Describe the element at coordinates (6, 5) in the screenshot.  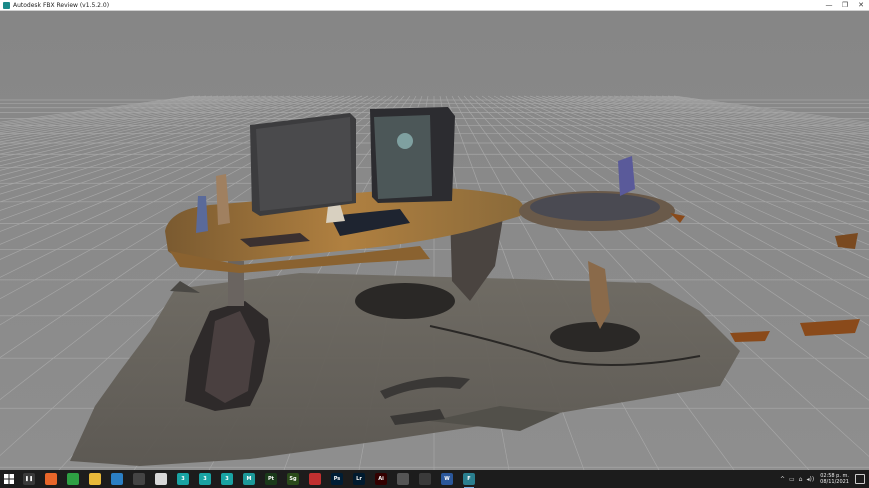
I see `fbx-app-icon` at that location.